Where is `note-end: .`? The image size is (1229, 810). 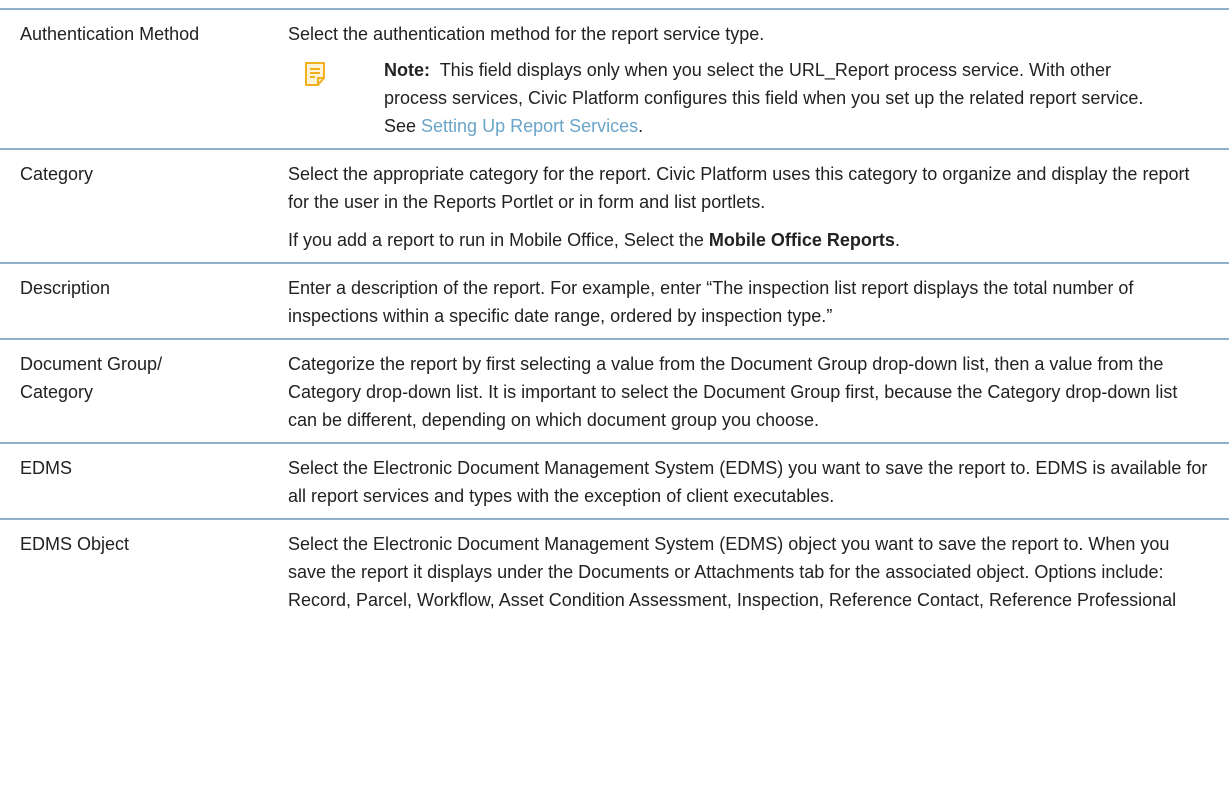 note-end: . is located at coordinates (641, 126).